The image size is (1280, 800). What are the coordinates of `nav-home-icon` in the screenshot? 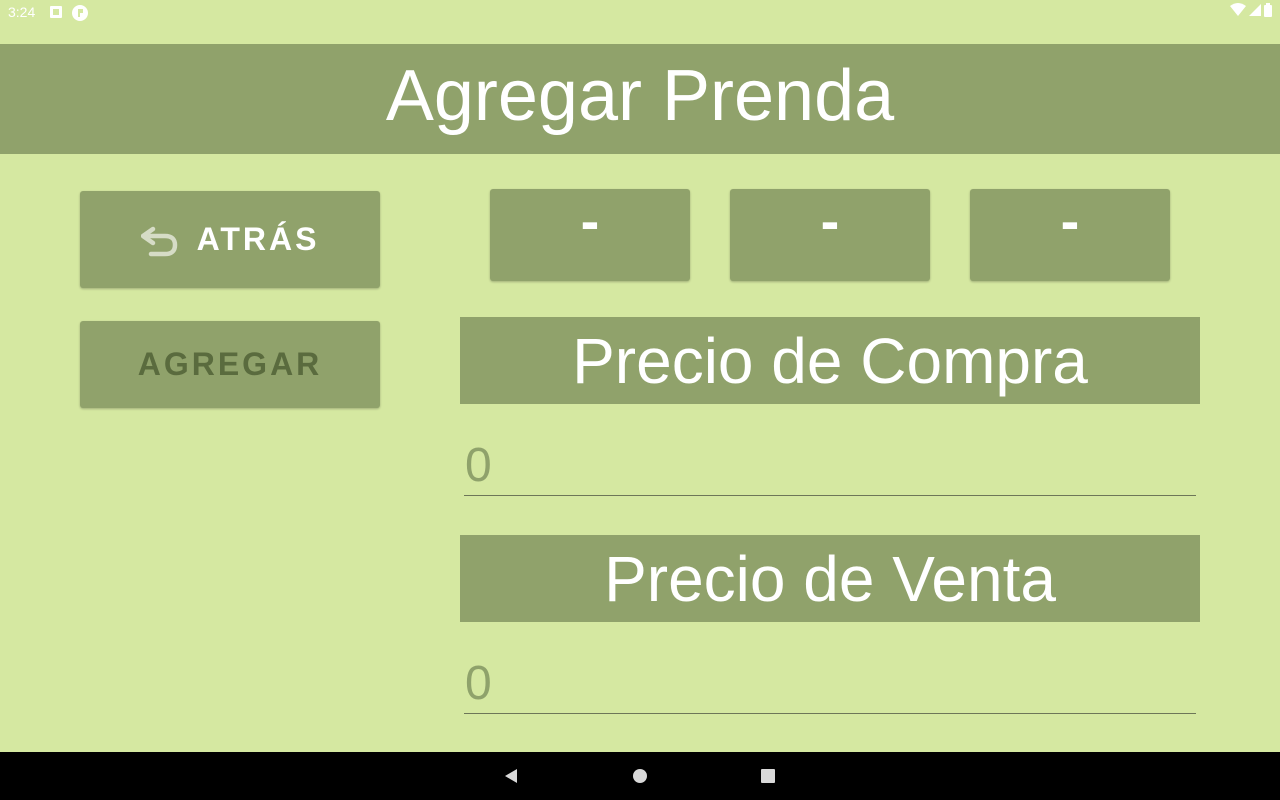 It's located at (640, 776).